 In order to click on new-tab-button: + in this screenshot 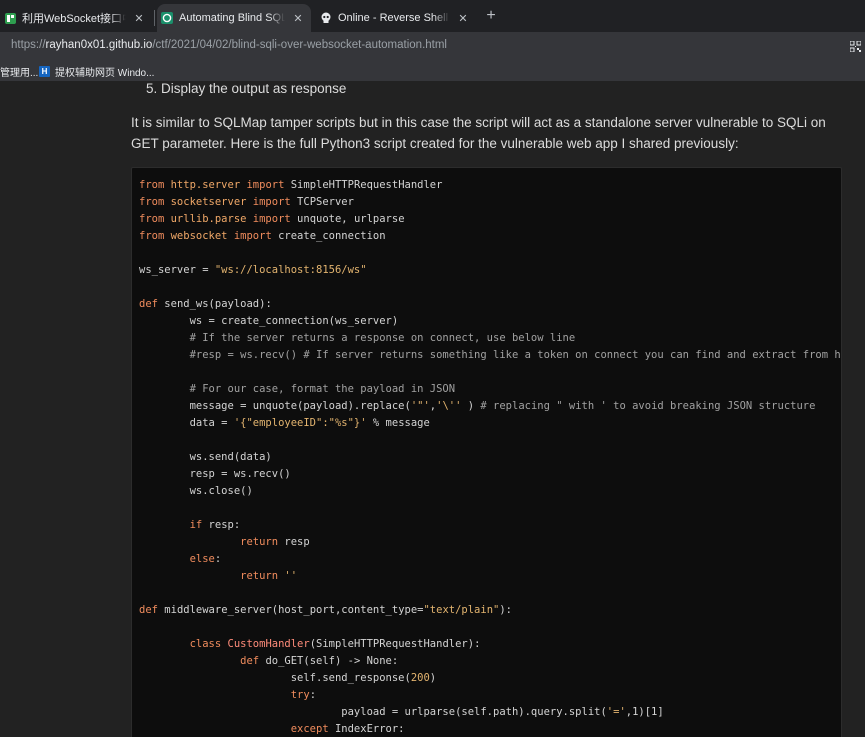, I will do `click(491, 16)`.